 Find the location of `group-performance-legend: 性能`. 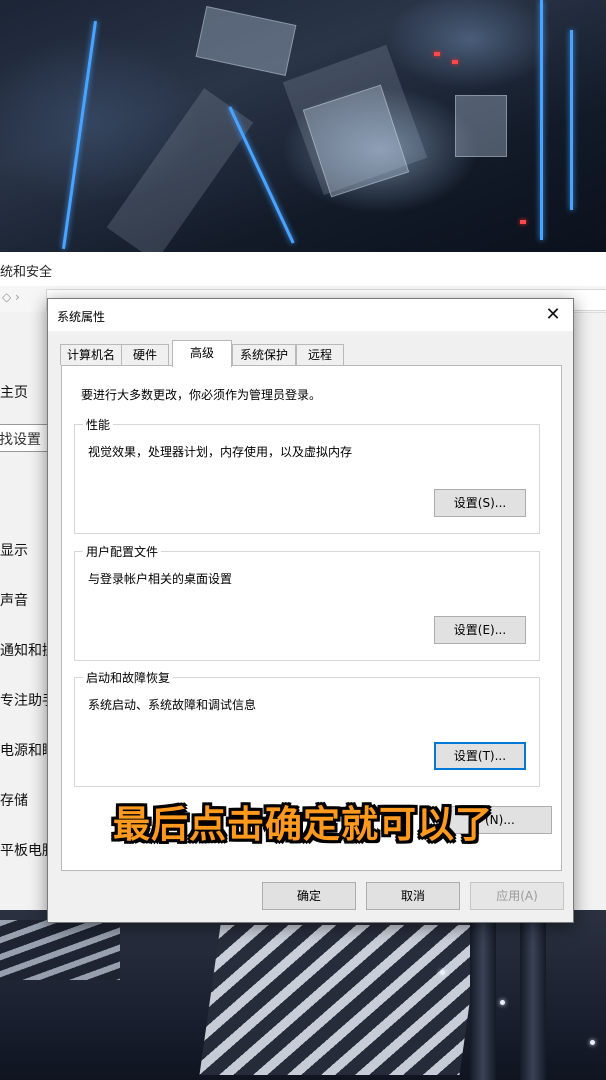

group-performance-legend: 性能 is located at coordinates (98, 424).